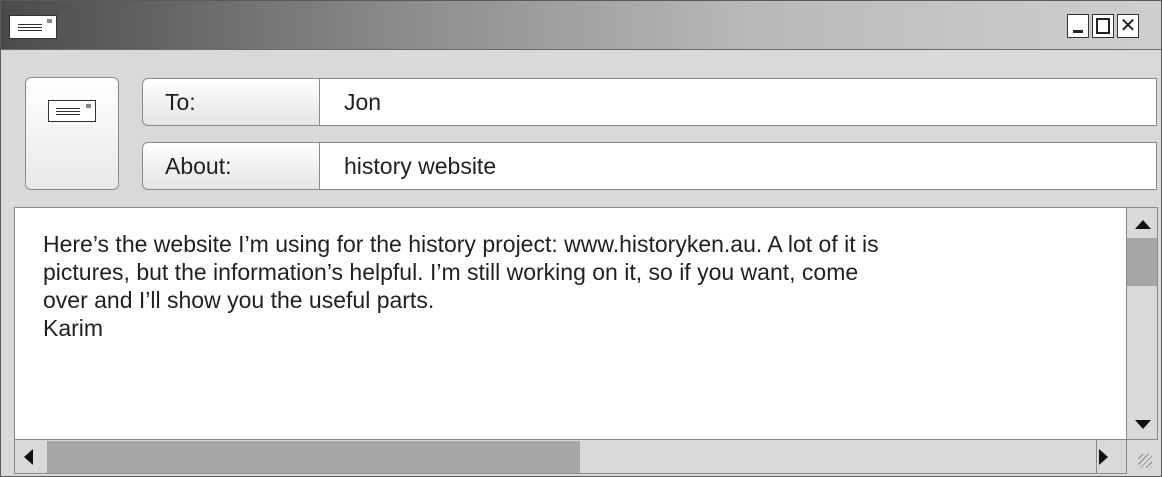  Describe the element at coordinates (313, 457) in the screenshot. I see `horizontal-scroll-thumb` at that location.